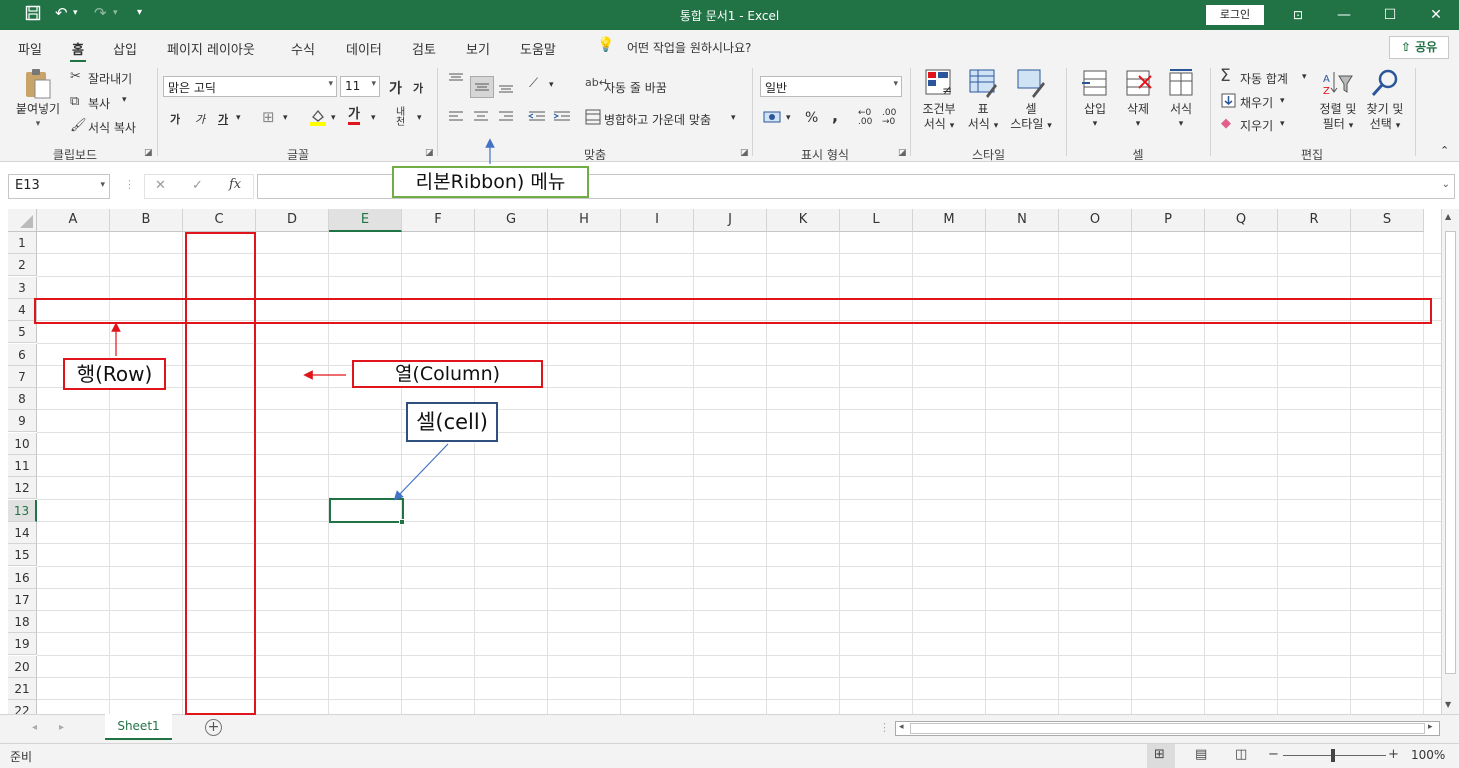  Describe the element at coordinates (34, 727) in the screenshot. I see `prev-sheet-icon: ◂` at that location.